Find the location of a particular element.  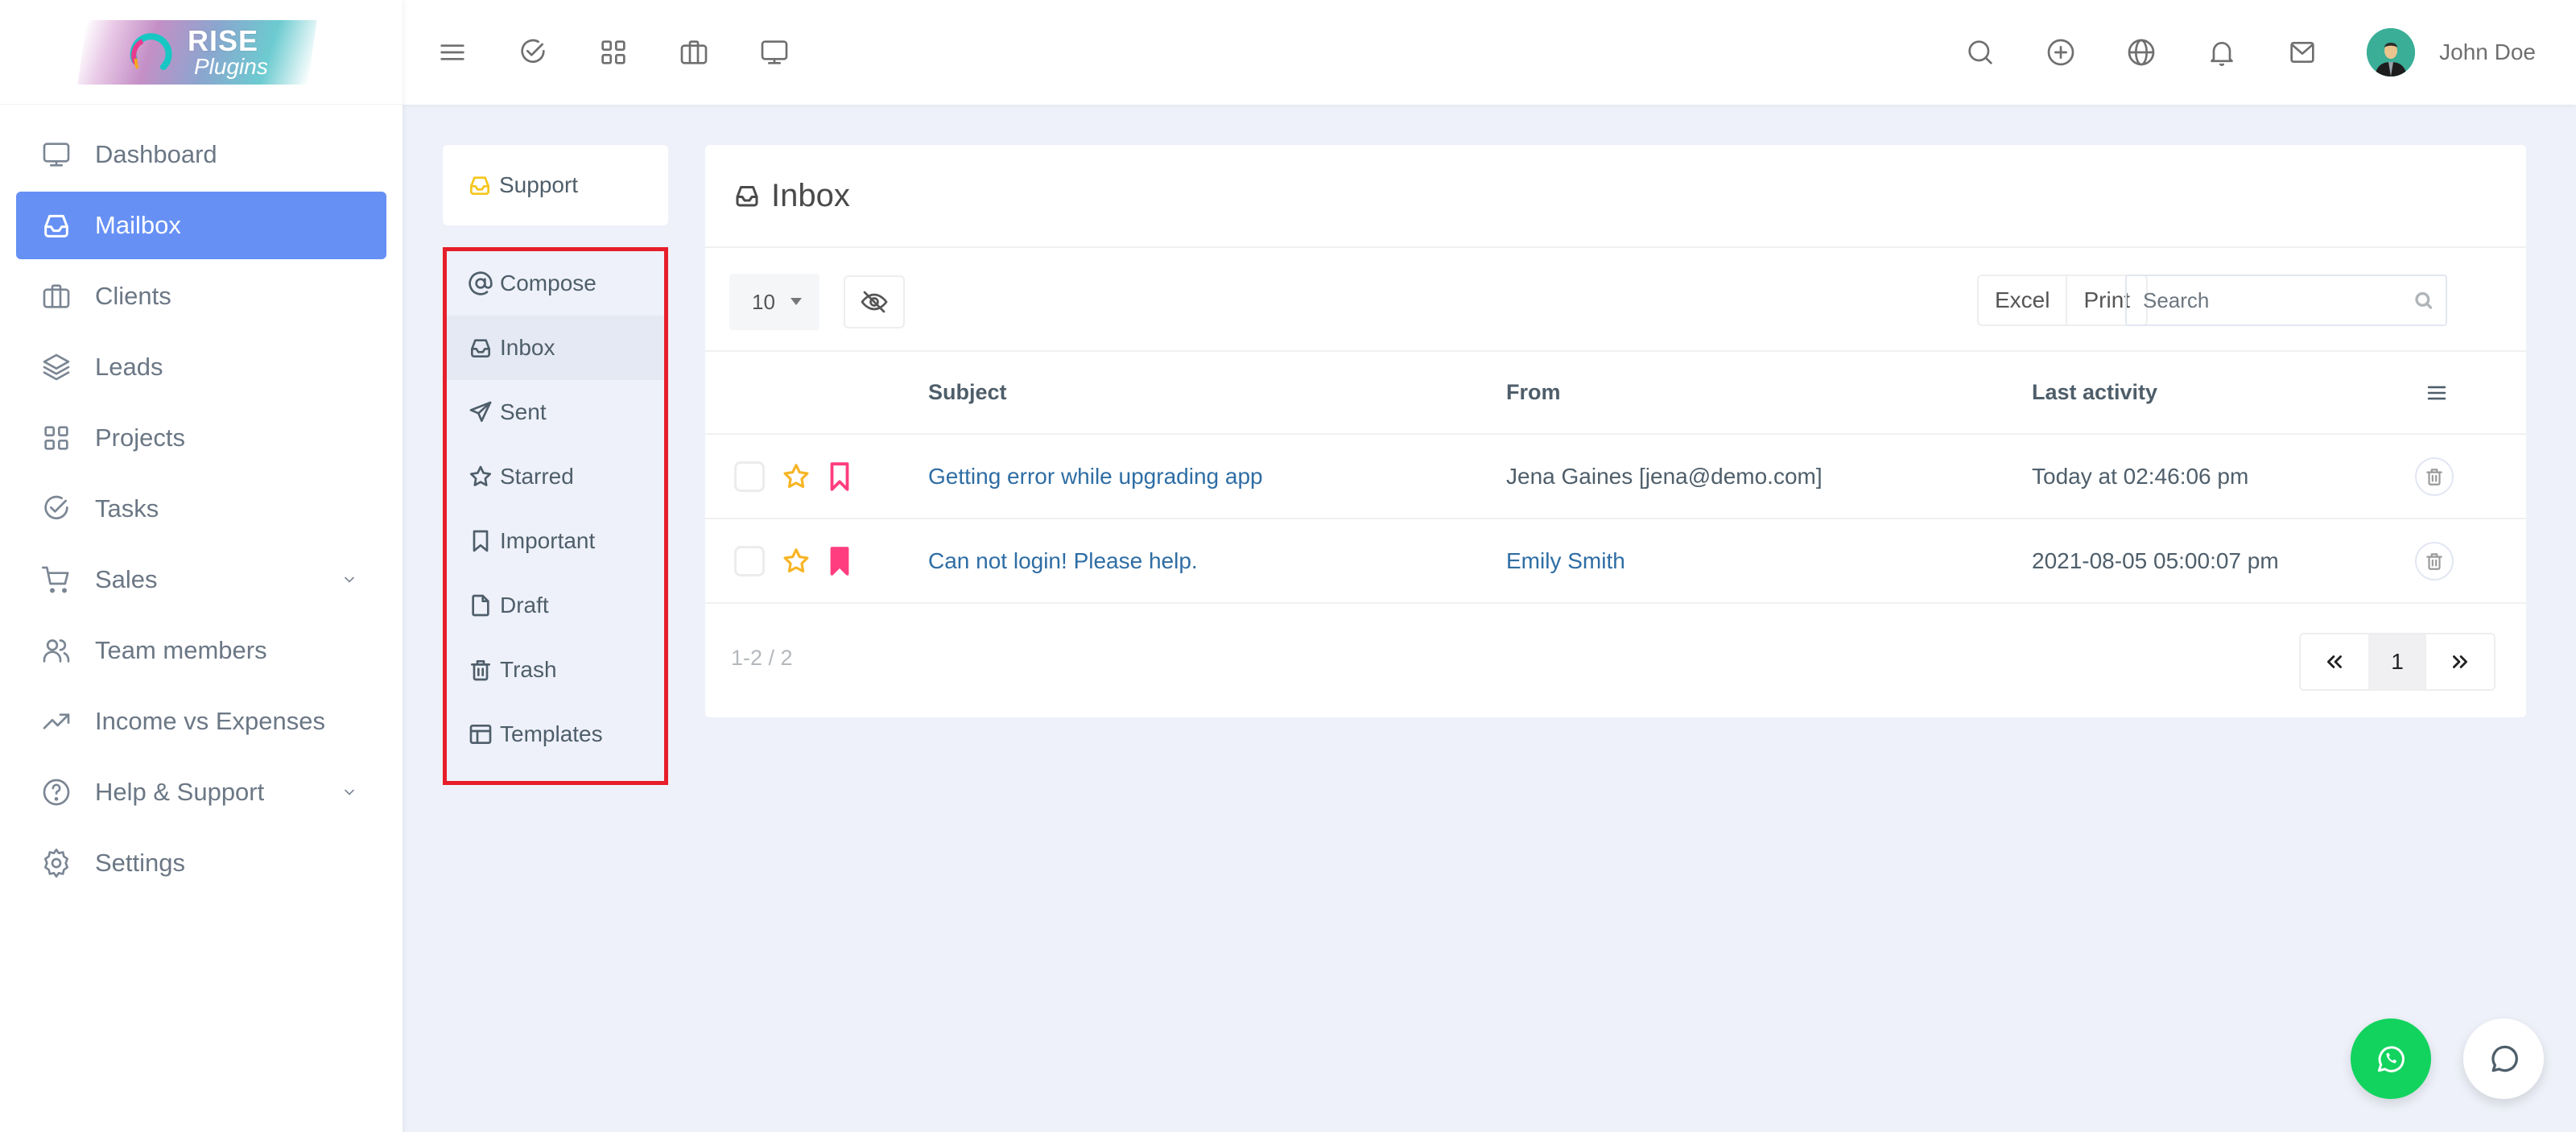

sidebar-item-team-members: Team members is located at coordinates (201, 650).